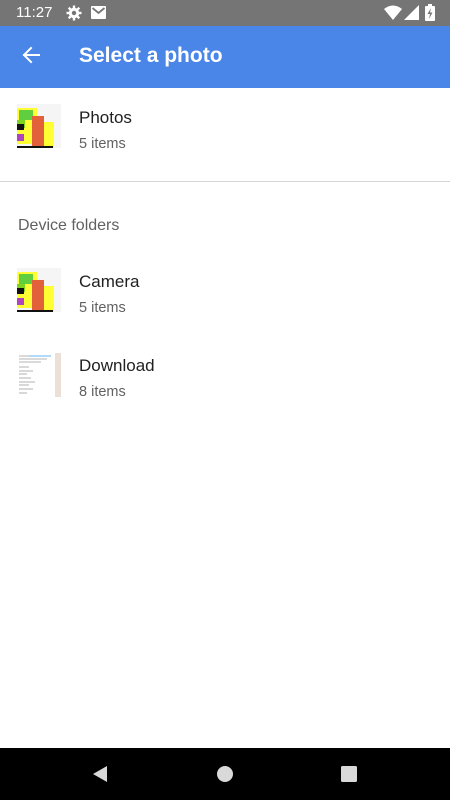 The height and width of the screenshot is (800, 450). I want to click on battery-charging-icon, so click(430, 14).